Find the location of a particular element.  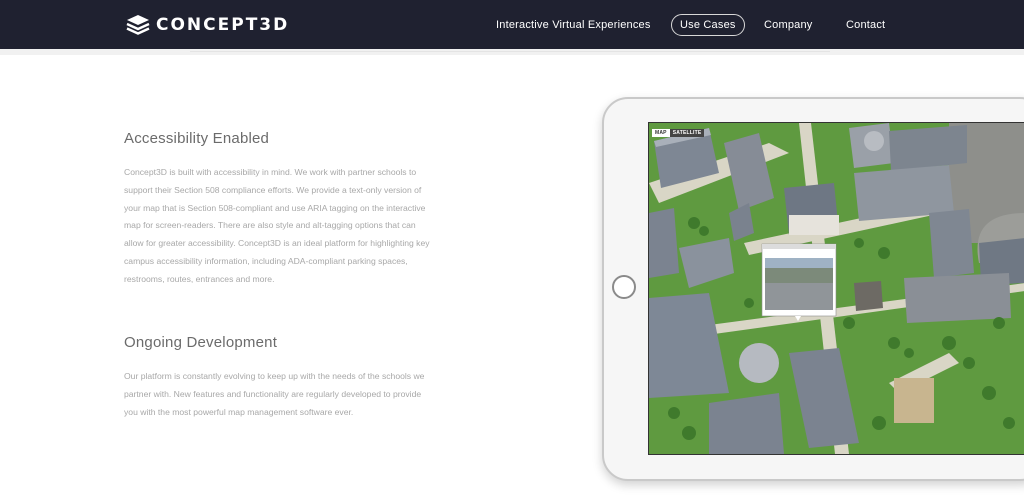

header-shadow is located at coordinates (512, 52).